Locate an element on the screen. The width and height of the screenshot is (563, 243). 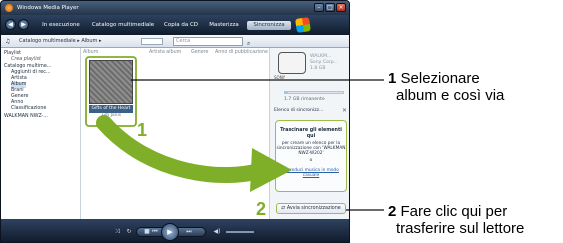
step-1-badge: 1 is located at coordinates (142, 130).